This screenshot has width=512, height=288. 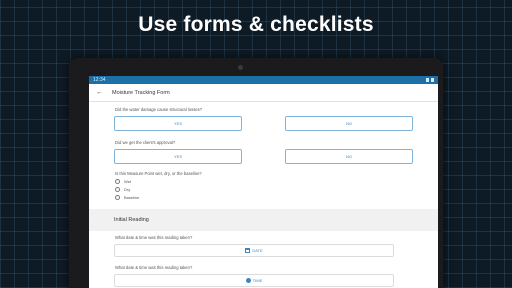 What do you see at coordinates (128, 181) in the screenshot?
I see `radio-label-wet: Wet` at bounding box center [128, 181].